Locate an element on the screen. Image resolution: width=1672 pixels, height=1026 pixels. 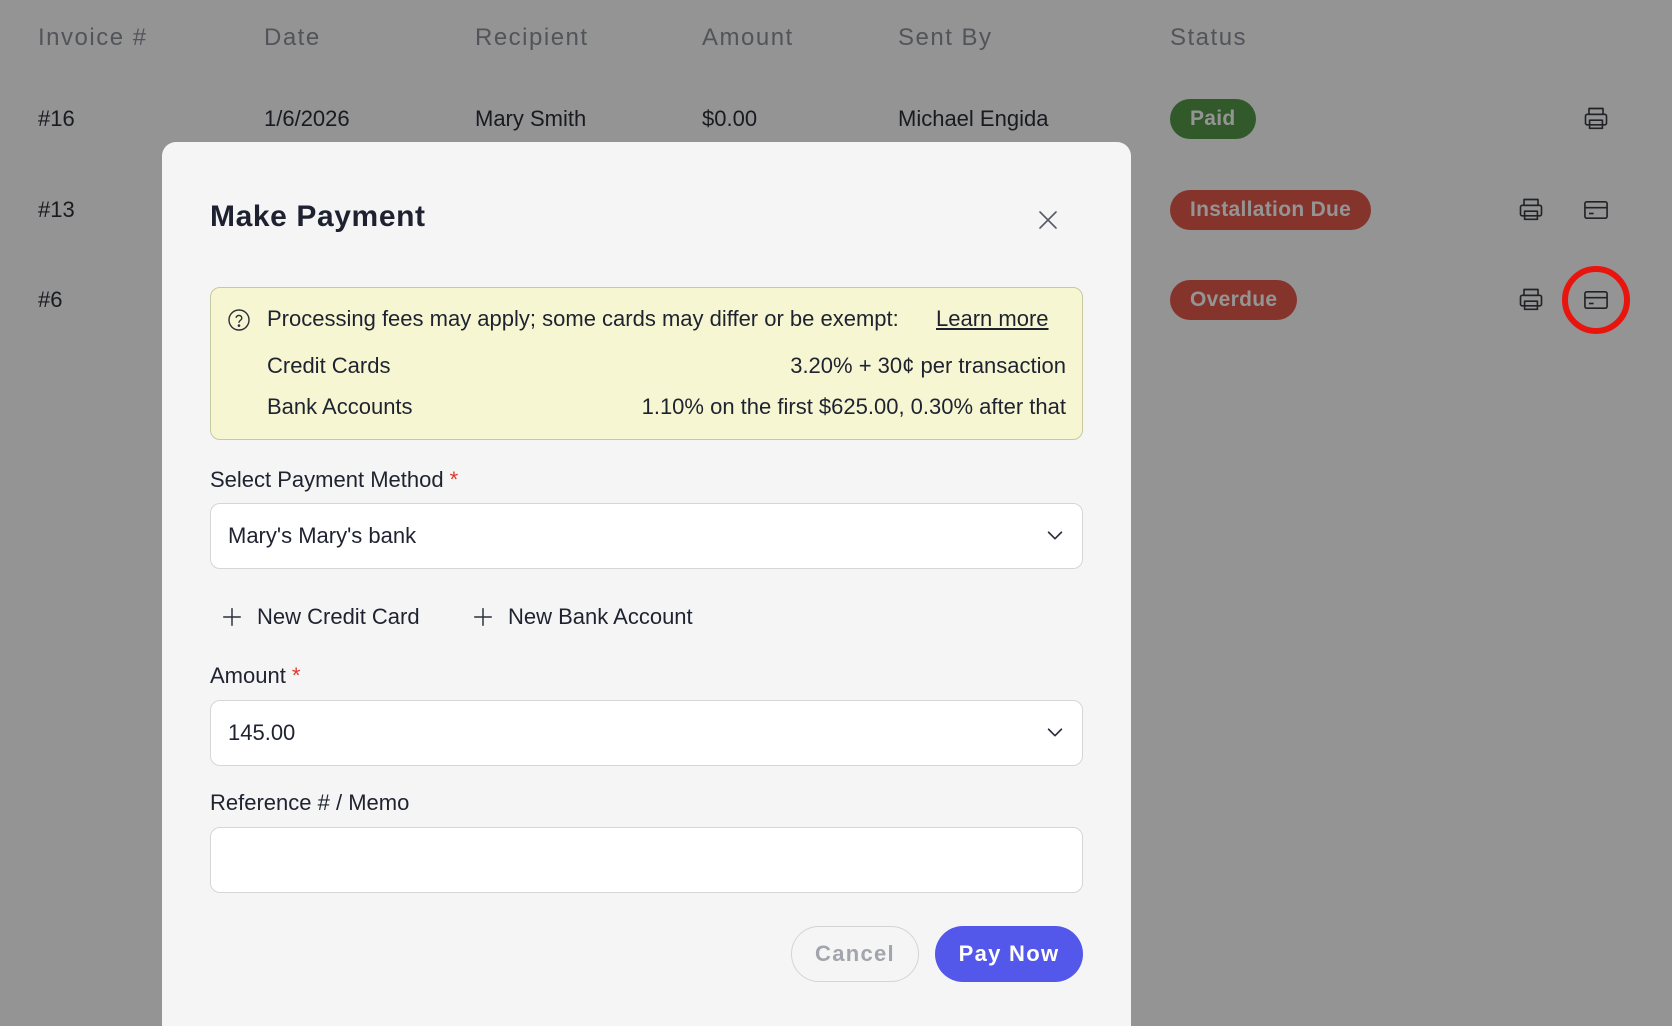
amount-value: 145.00 is located at coordinates (262, 732).